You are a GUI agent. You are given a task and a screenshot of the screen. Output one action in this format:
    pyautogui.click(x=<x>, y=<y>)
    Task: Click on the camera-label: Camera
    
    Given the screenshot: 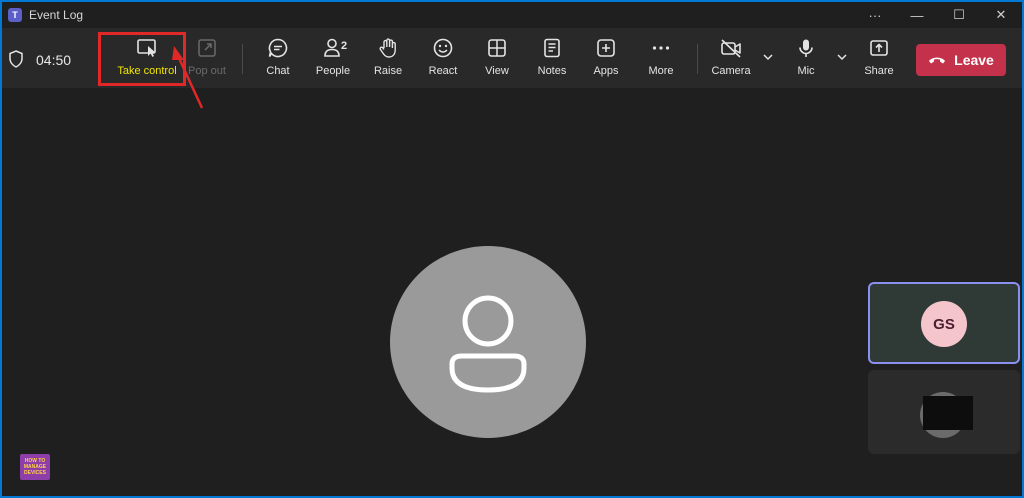 What is the action you would take?
    pyautogui.click(x=731, y=71)
    